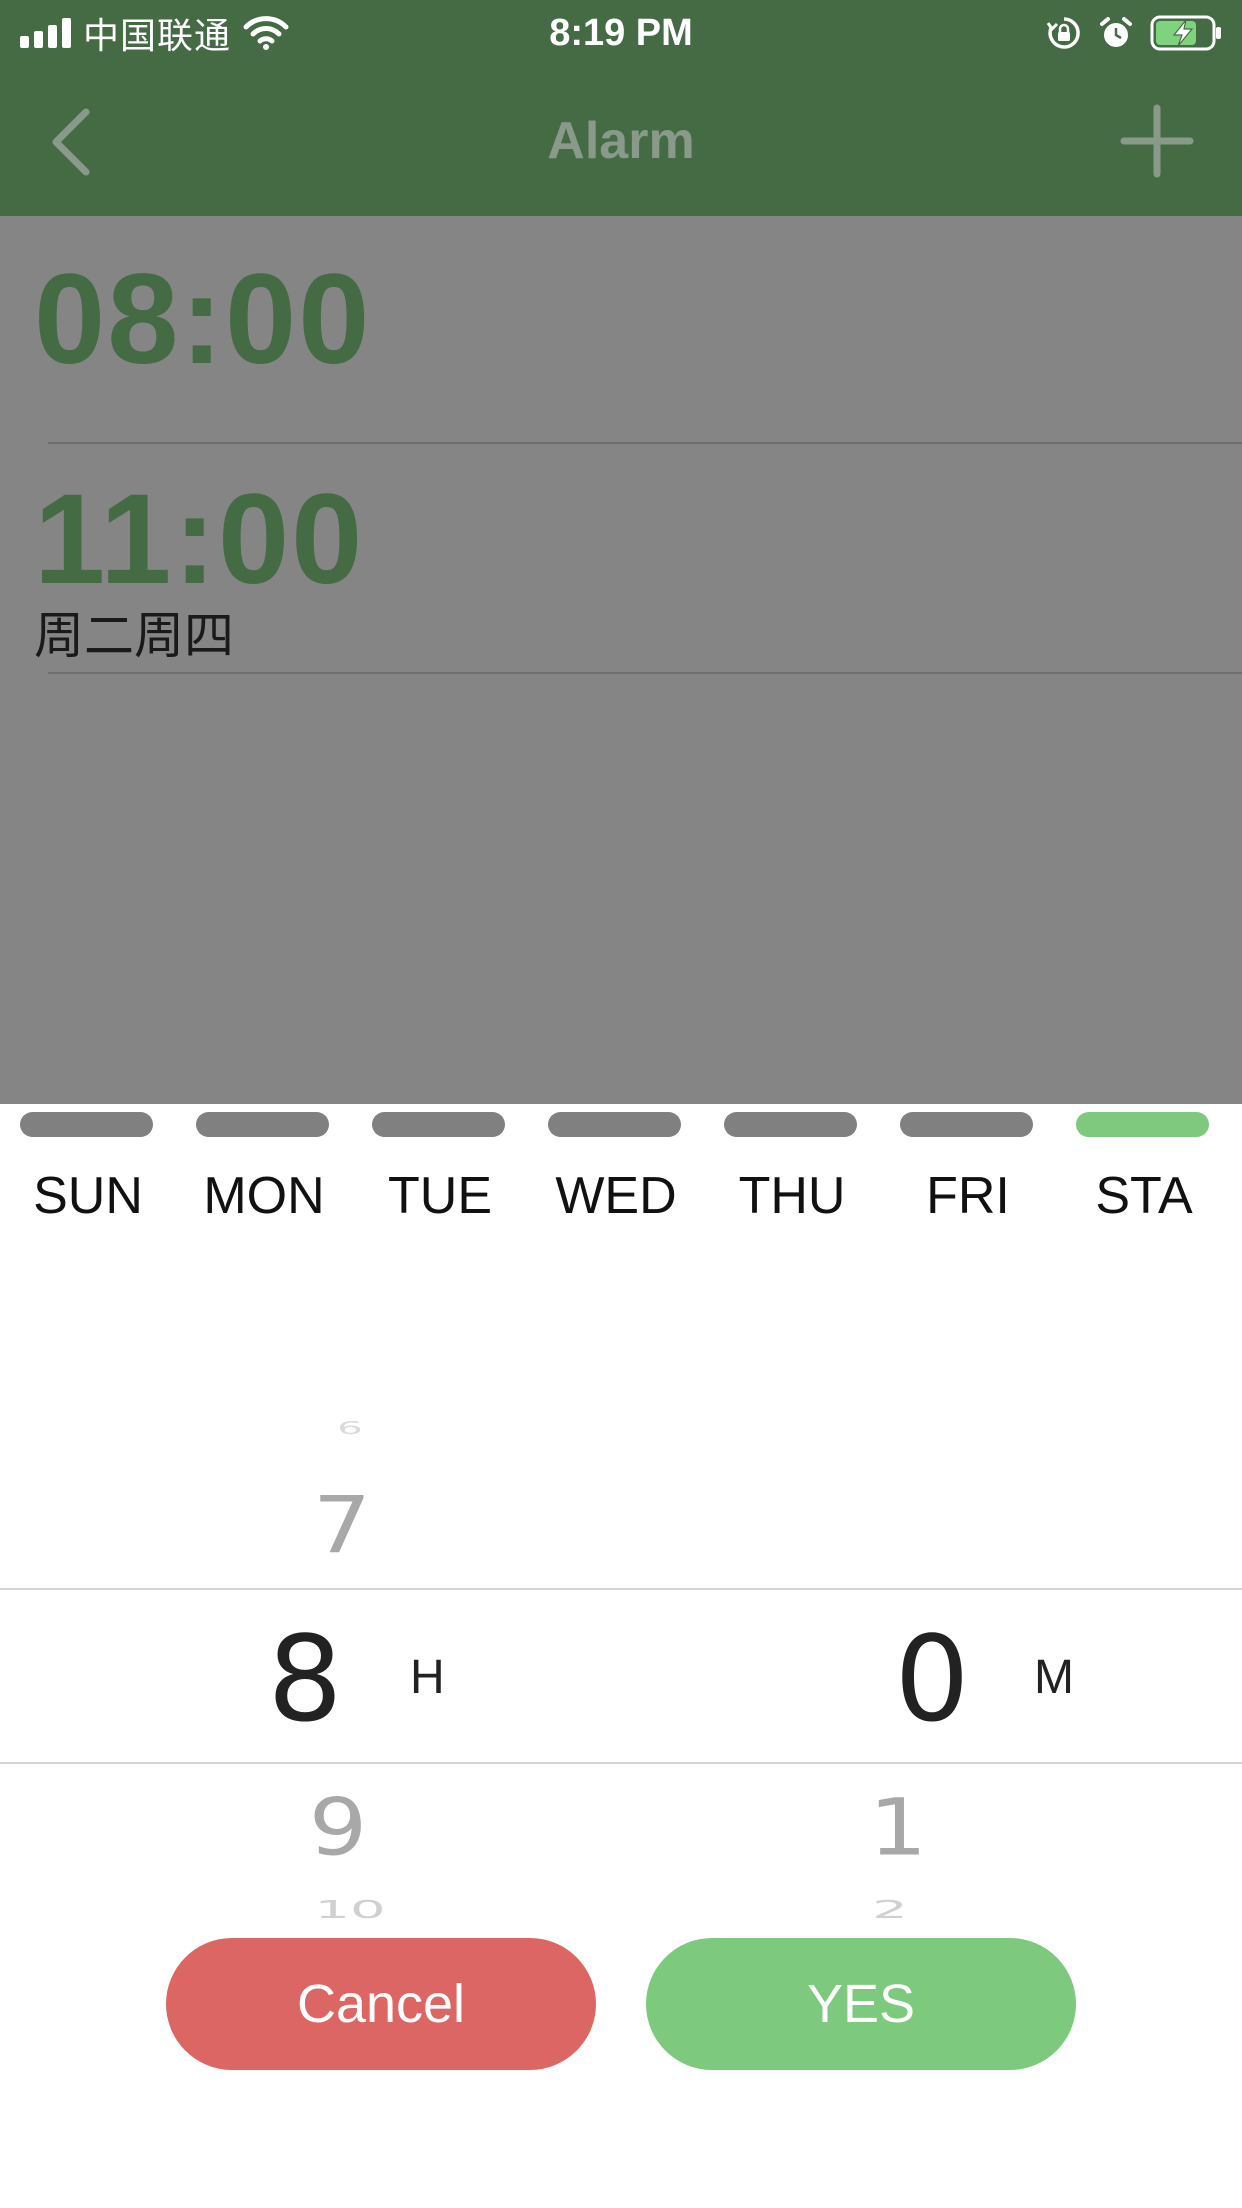 Image resolution: width=1242 pixels, height=2208 pixels. I want to click on day-toggle-sat: STA, so click(1144, 1164).